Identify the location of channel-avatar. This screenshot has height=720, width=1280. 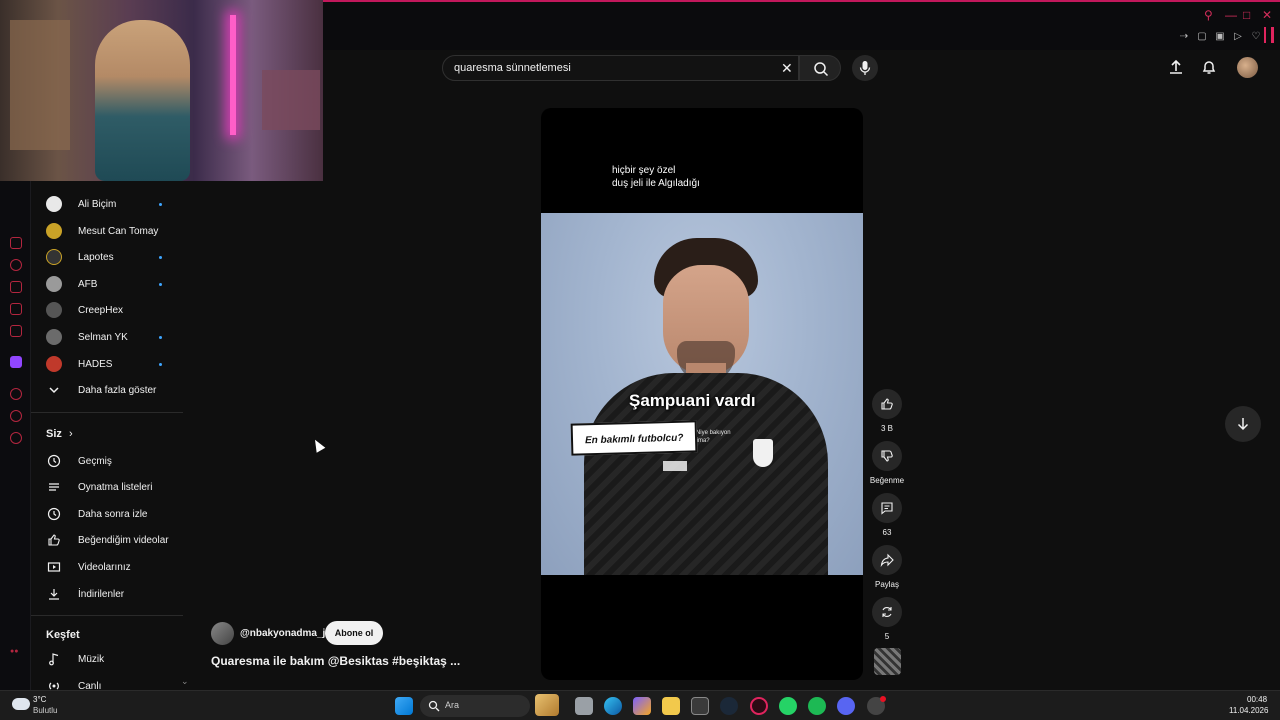
(222, 633).